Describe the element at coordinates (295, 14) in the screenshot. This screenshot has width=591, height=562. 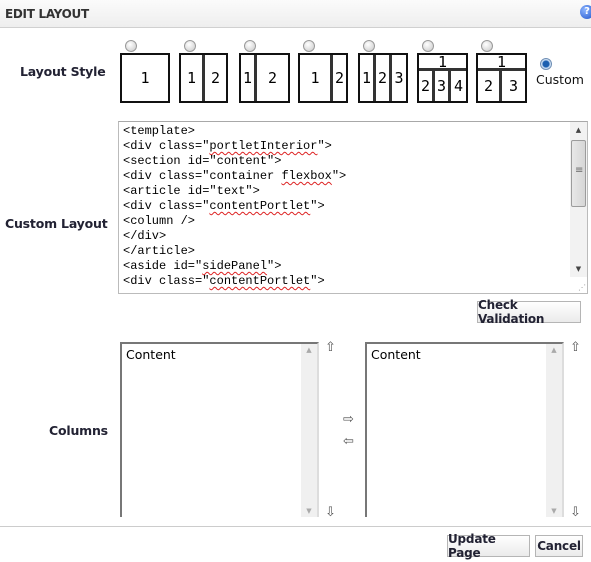
I see `dialog-header: EDIT LAYOUT ?` at that location.